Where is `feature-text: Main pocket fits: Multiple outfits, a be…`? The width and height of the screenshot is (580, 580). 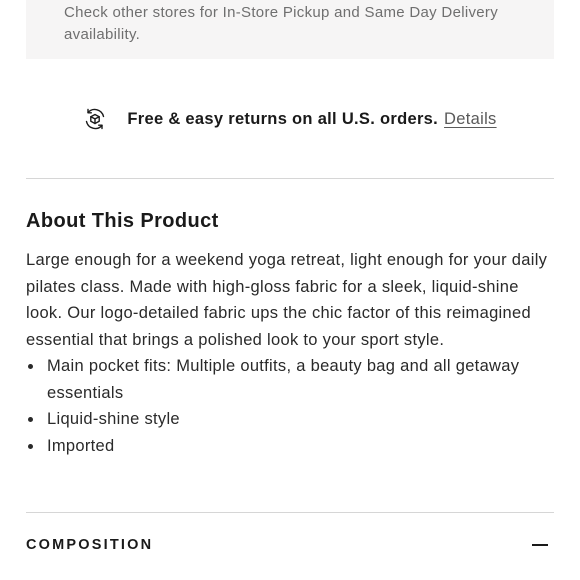
feature-text: Main pocket fits: Multiple outfits, a be… is located at coordinates (283, 379).